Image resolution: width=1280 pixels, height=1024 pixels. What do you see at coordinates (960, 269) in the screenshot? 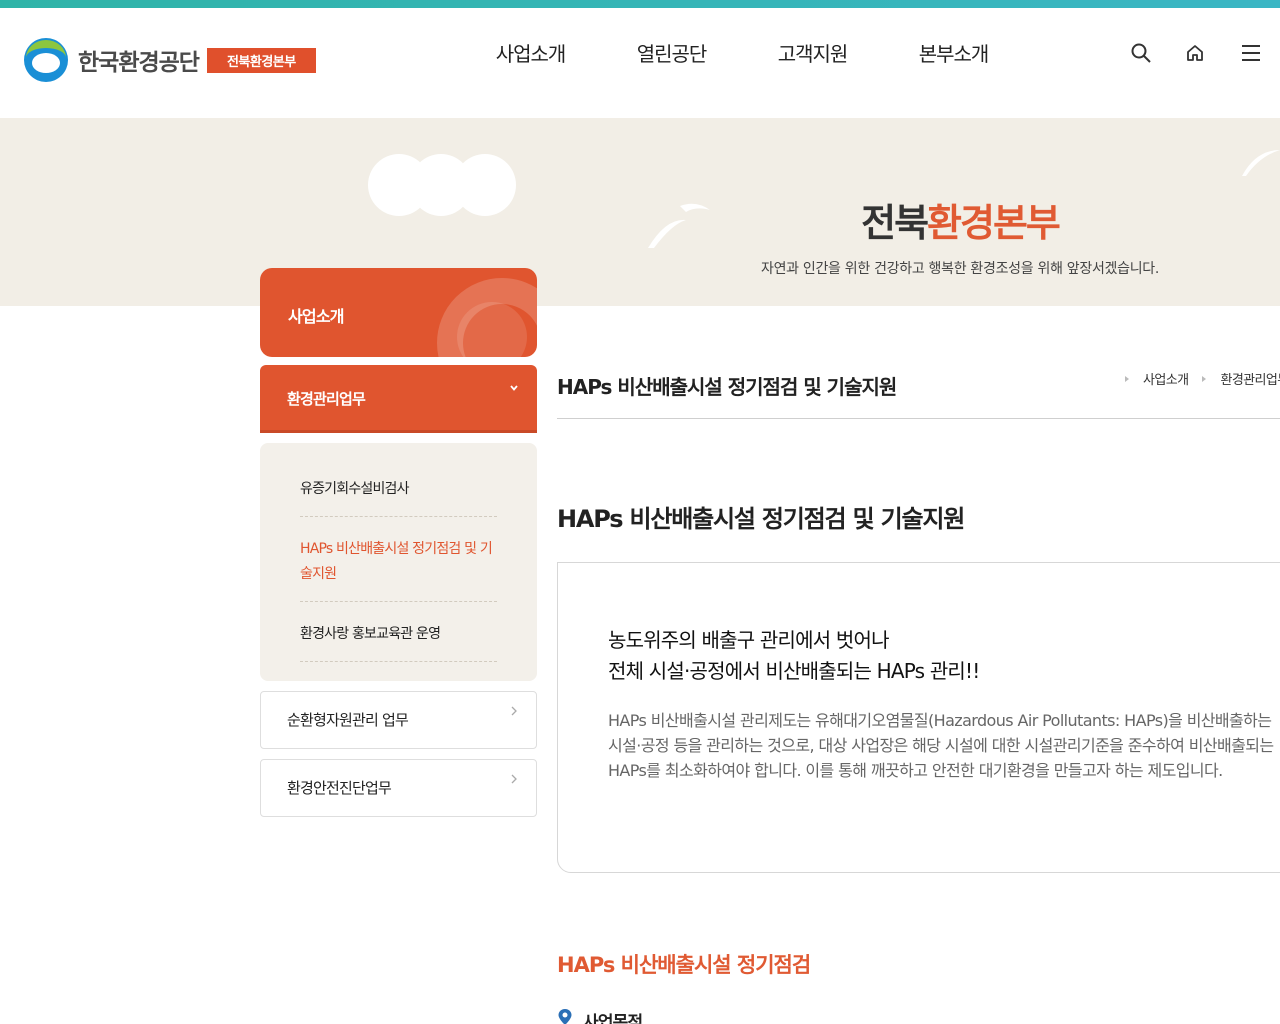
I see `visual-subtitle: 자연과 인간을 위한 건강하고 행복한 환경조성을 위해 앞장서겠습니다.` at bounding box center [960, 269].